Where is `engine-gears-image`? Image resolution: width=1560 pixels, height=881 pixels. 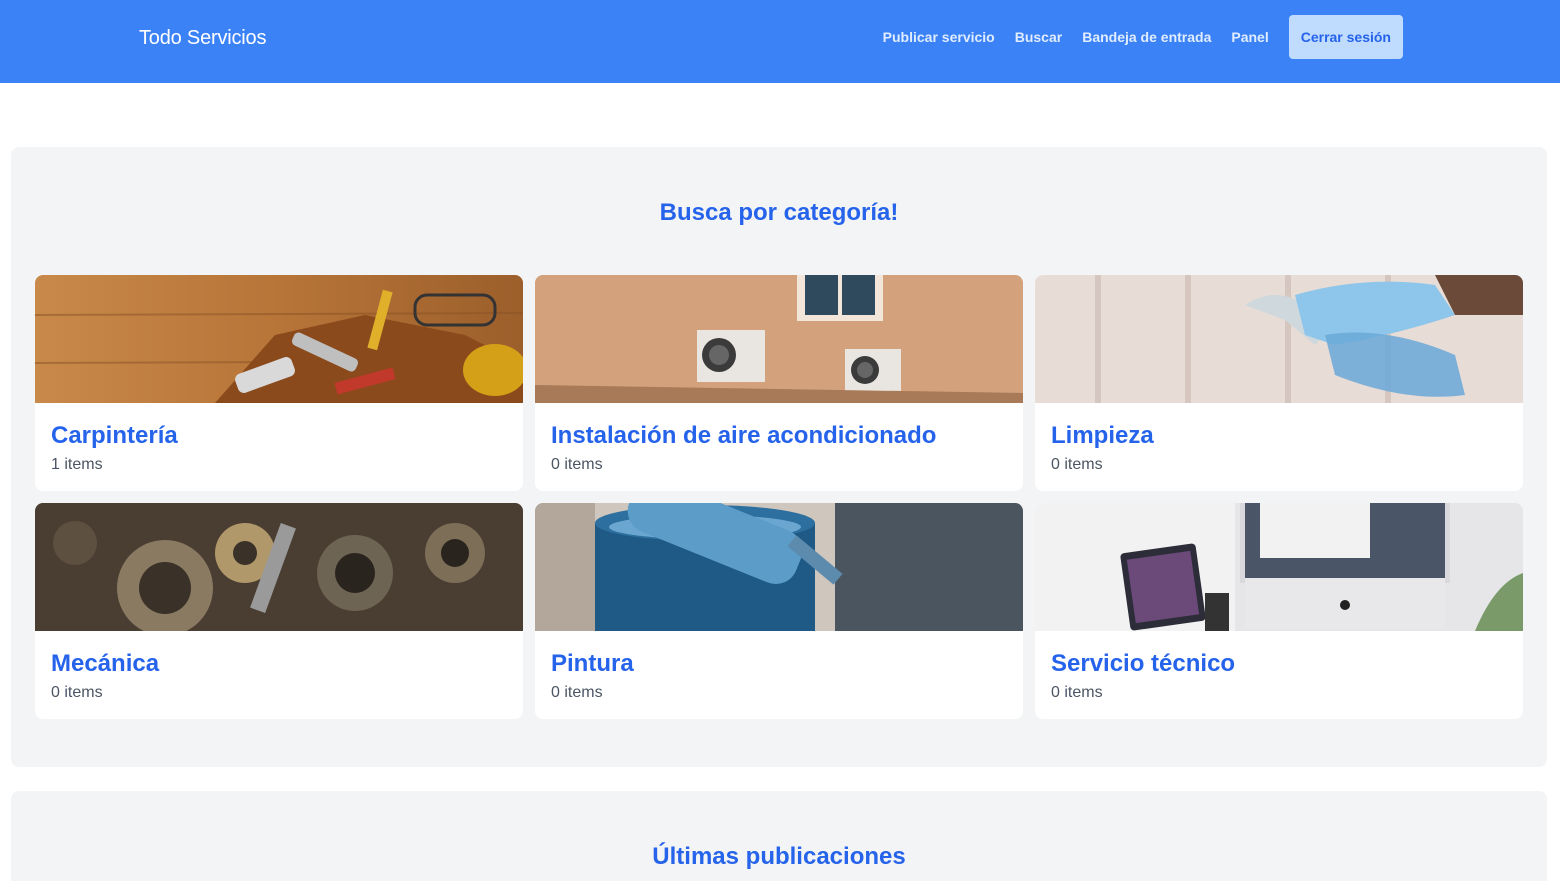 engine-gears-image is located at coordinates (279, 567).